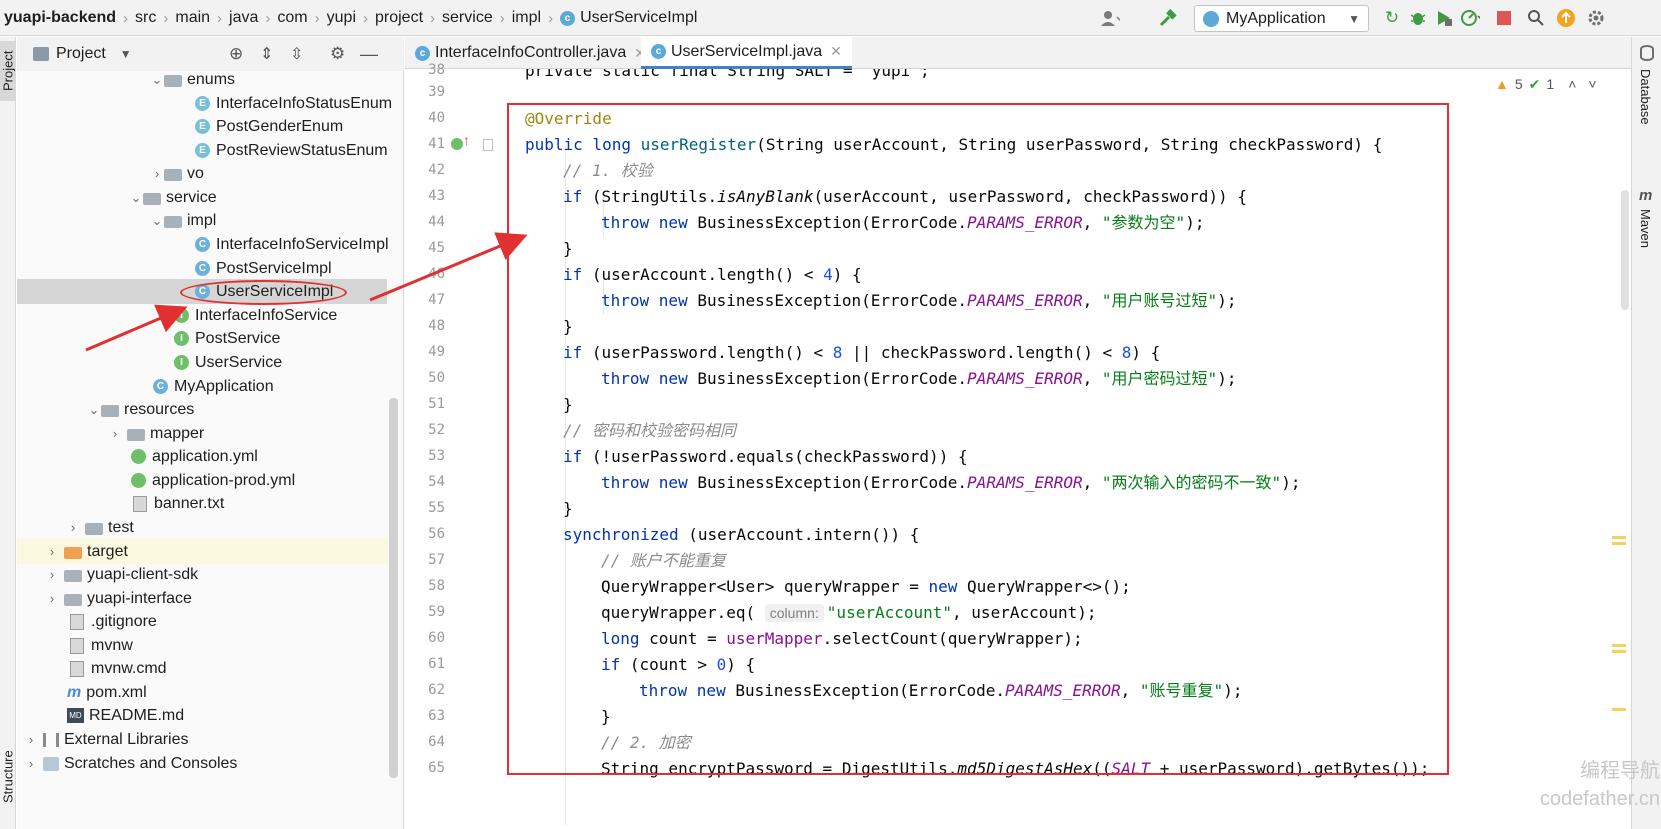  I want to click on watermark-line: 编程导航, so click(1620, 771).